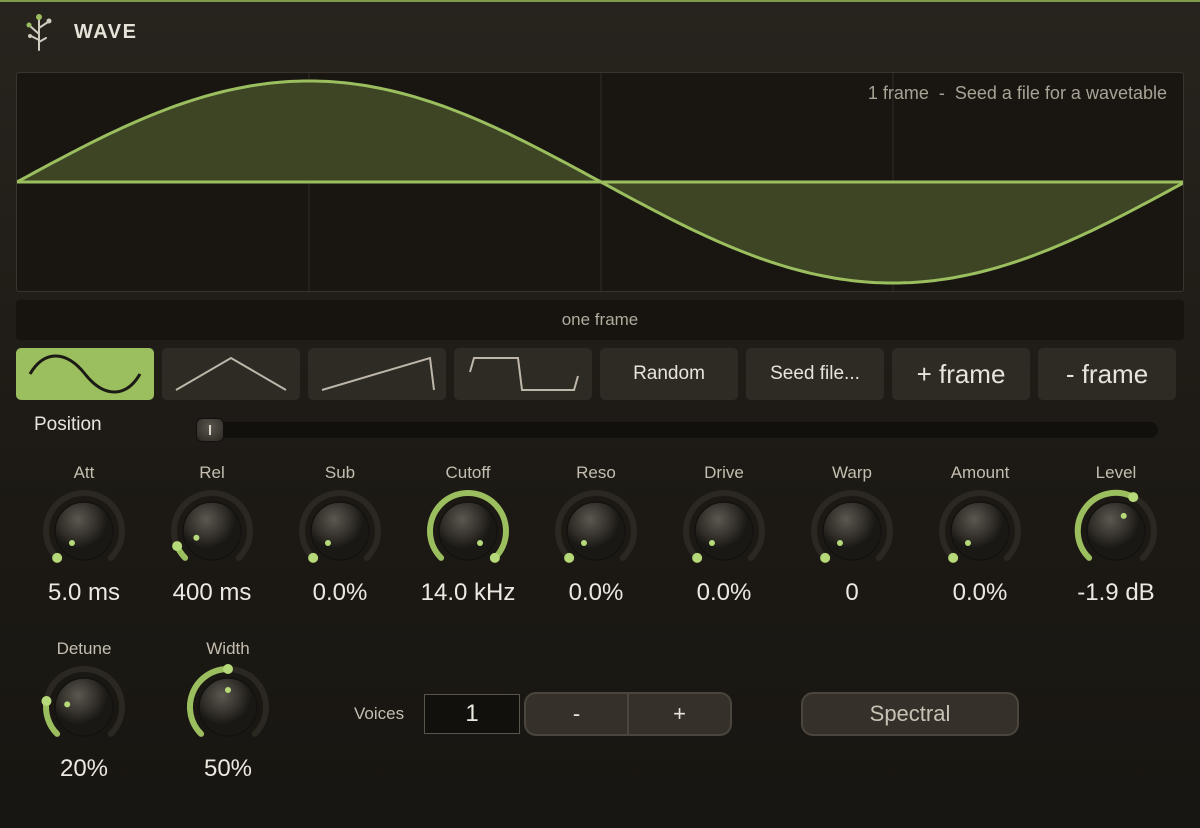  Describe the element at coordinates (1017, 93) in the screenshot. I see `wave-info-text: 1 frame - Seed a file for a wavetable` at that location.